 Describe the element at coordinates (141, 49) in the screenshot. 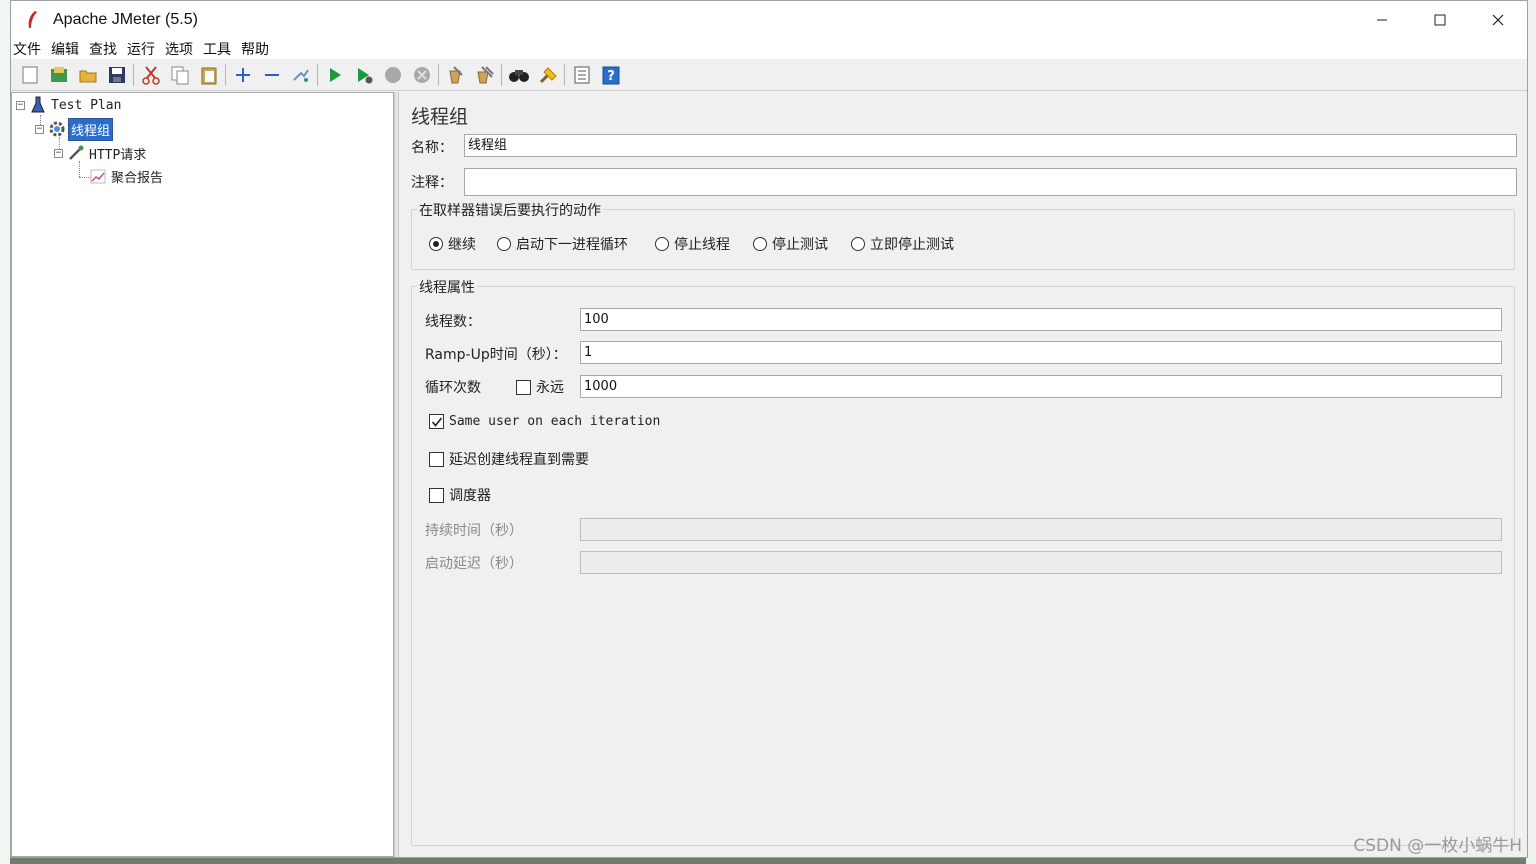

I see `menu-run: 运行` at that location.